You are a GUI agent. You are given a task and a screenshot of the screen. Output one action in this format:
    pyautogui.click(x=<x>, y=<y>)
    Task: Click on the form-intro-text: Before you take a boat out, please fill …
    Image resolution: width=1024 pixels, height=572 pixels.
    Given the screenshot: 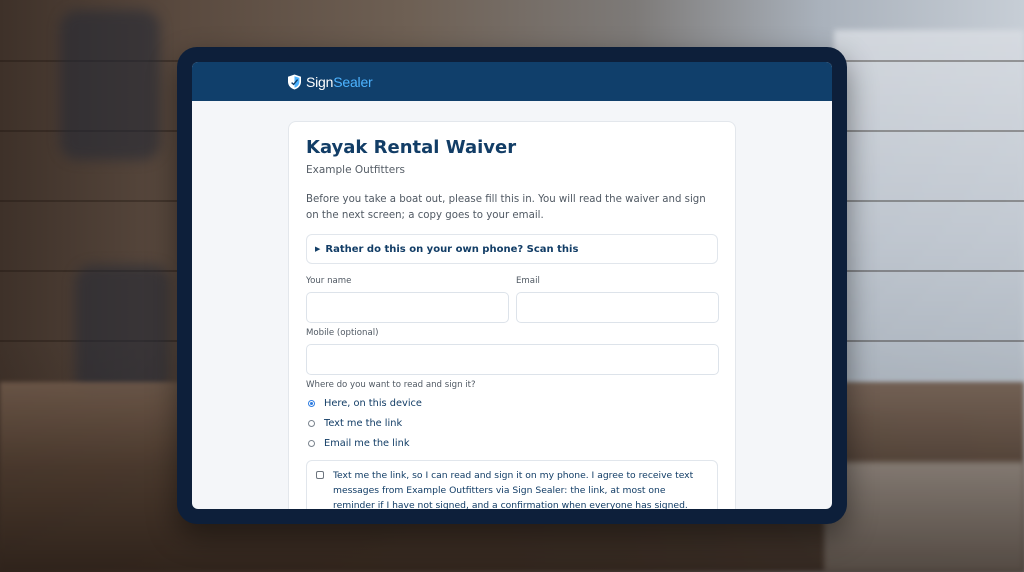 What is the action you would take?
    pyautogui.click(x=506, y=207)
    